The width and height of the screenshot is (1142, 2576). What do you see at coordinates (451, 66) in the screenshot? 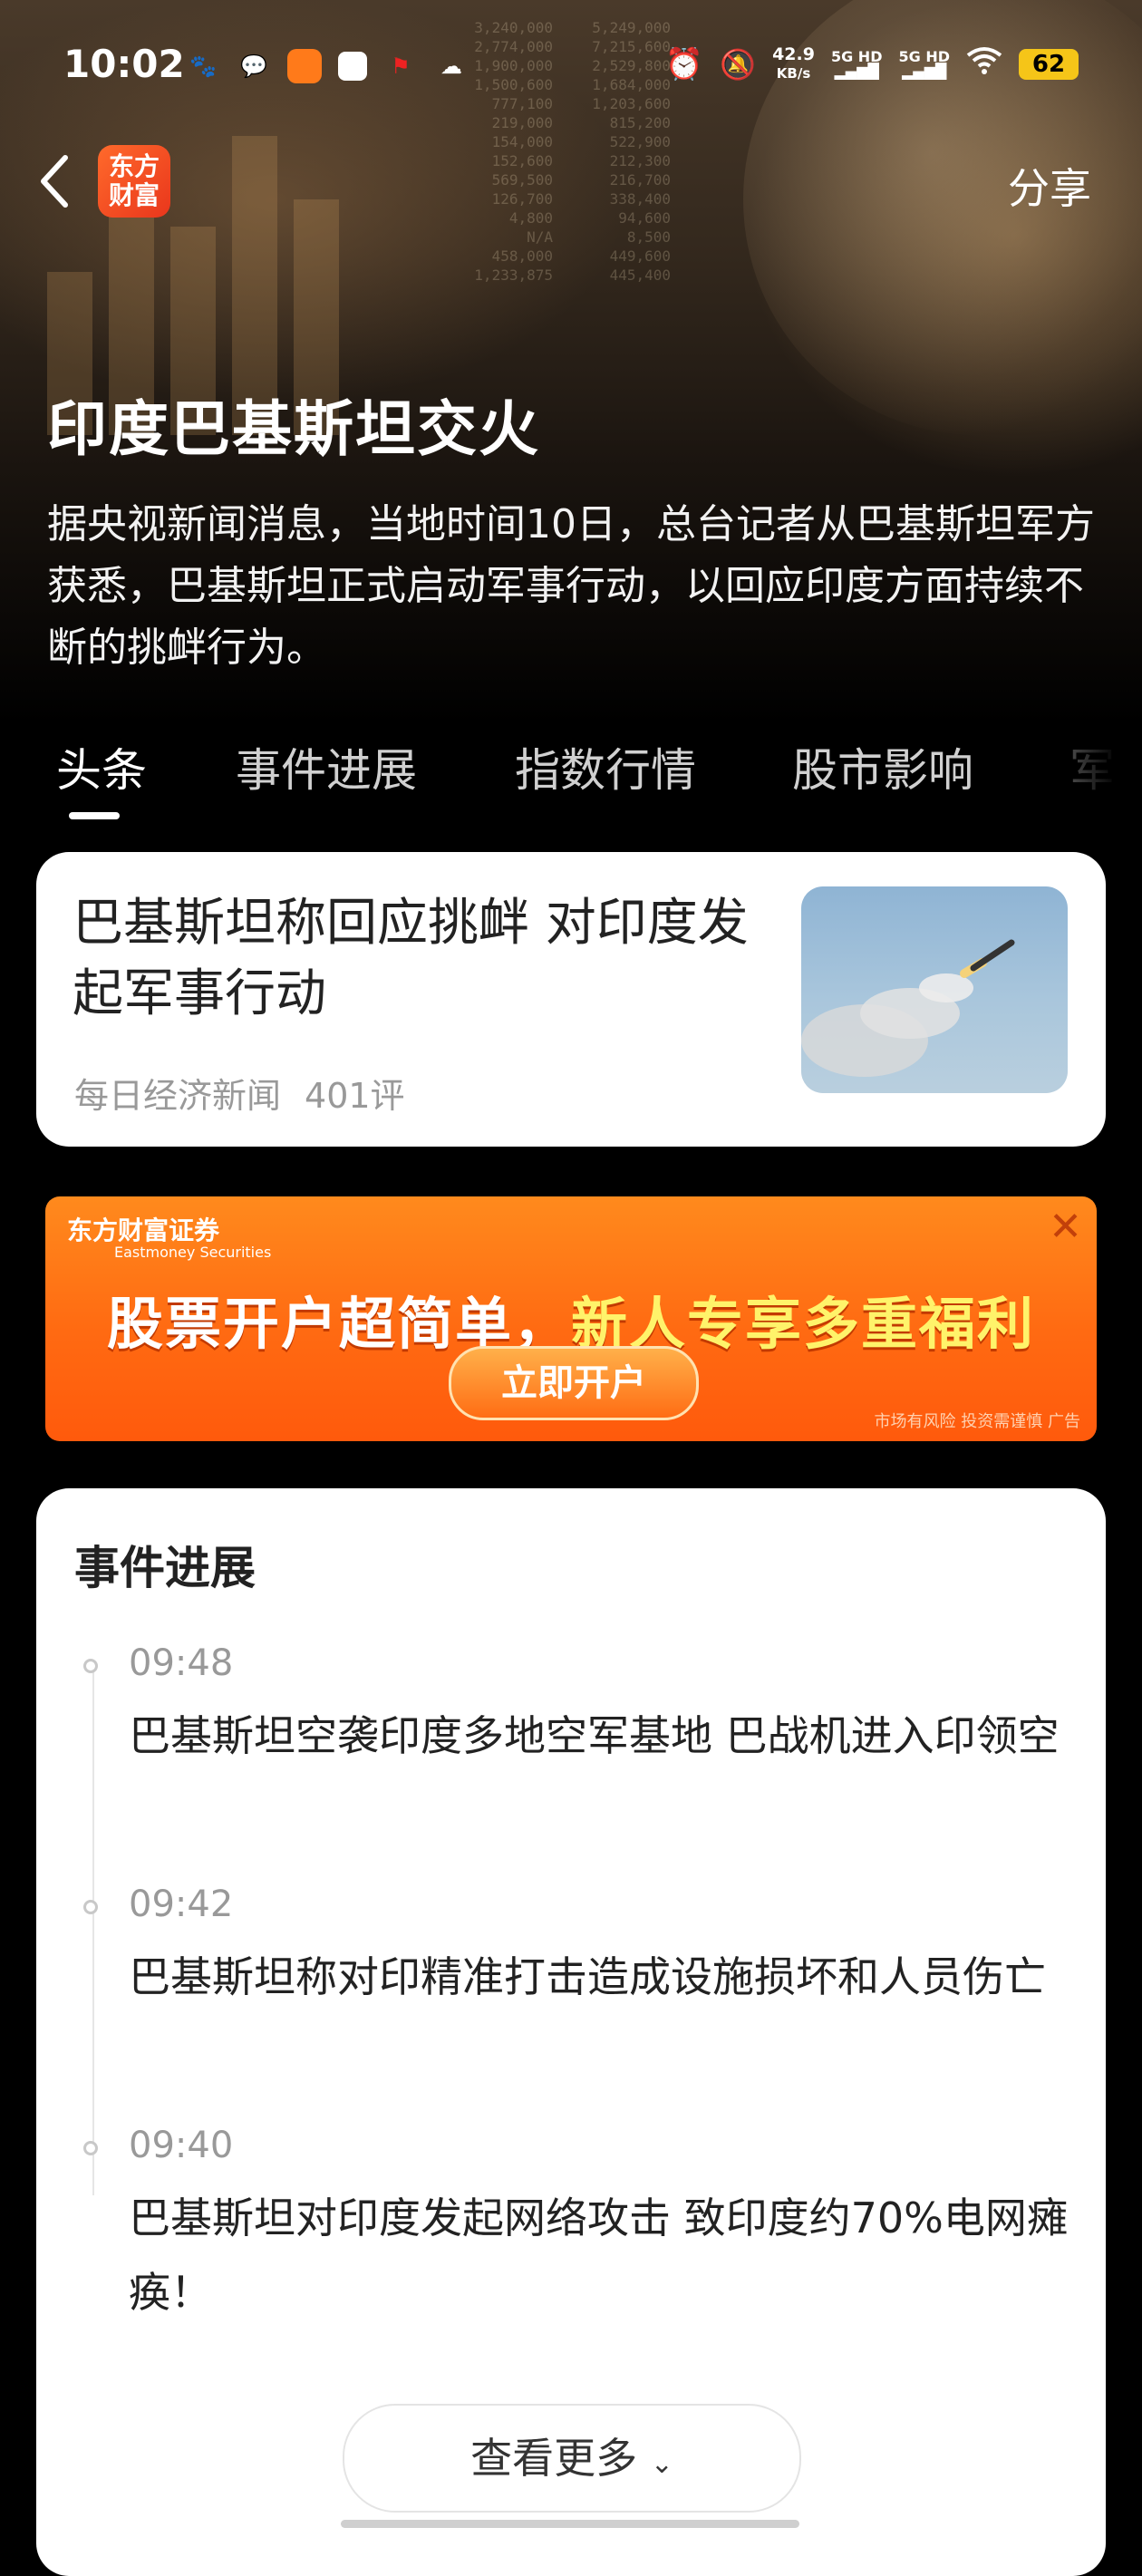
I see `weather-icon: ☁` at bounding box center [451, 66].